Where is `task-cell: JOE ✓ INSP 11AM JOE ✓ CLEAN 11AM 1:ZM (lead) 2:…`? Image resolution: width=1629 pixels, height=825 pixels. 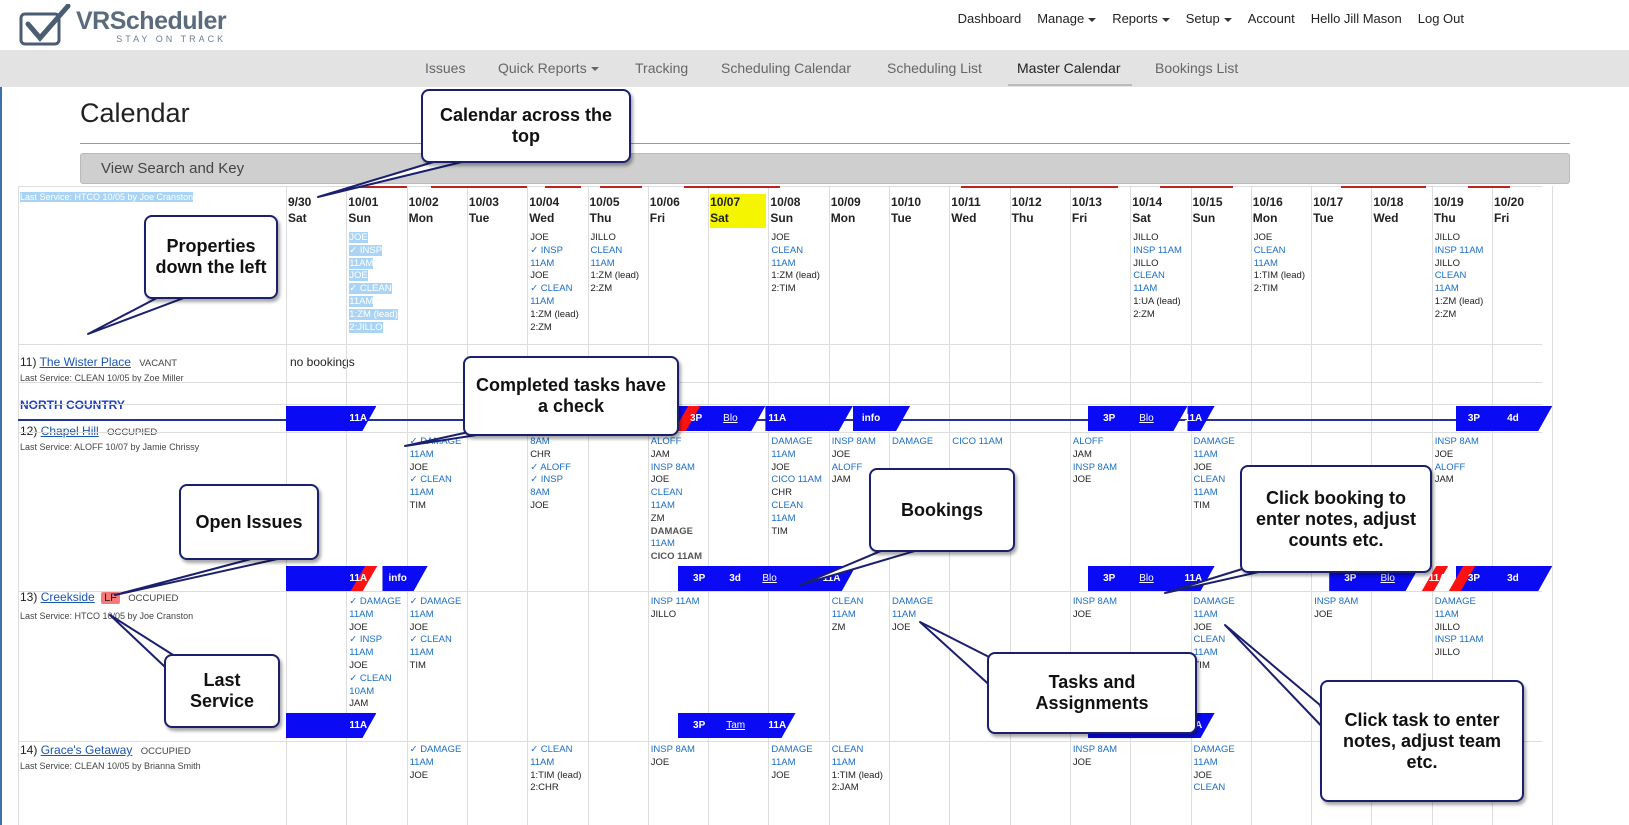
task-cell: JOE ✓ INSP 11AM JOE ✓ CLEAN 11AM 1:ZM (lead) 2:… is located at coordinates (554, 283).